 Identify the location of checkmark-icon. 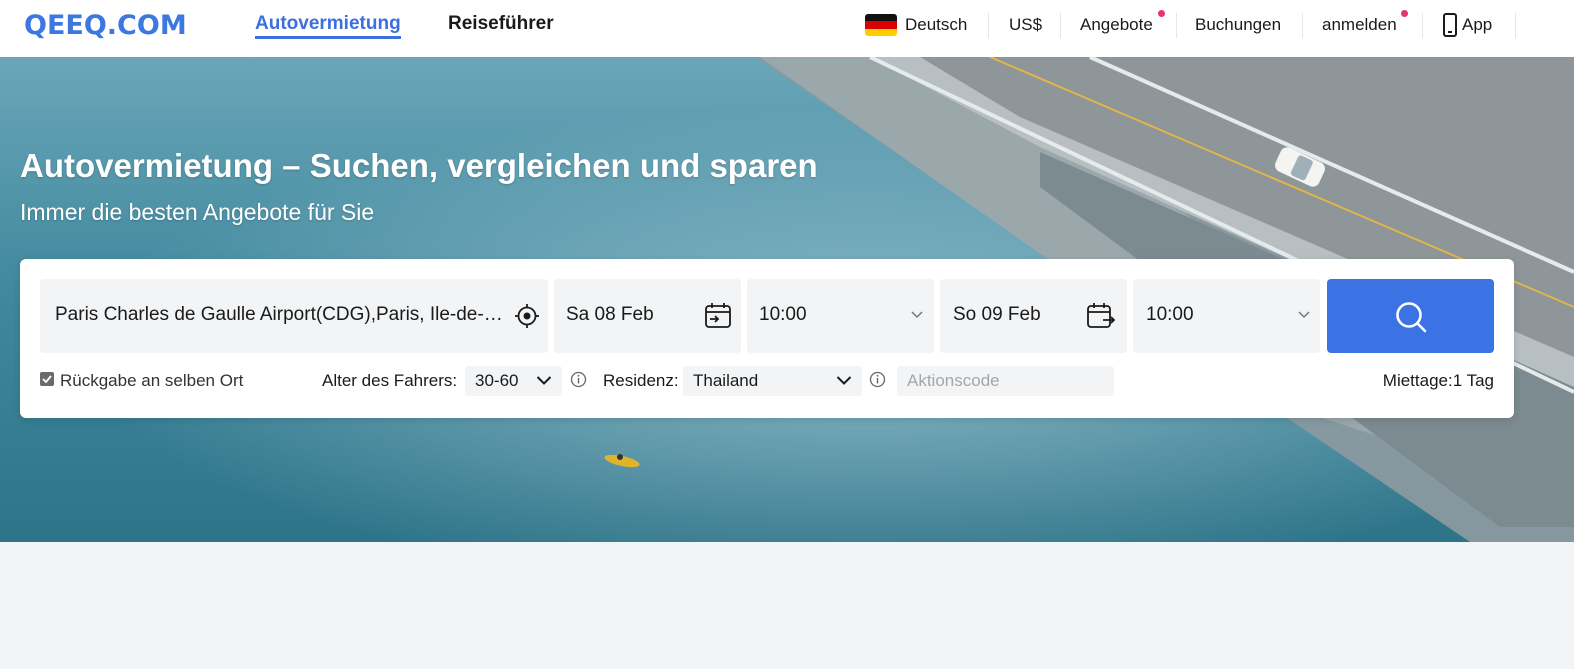
(47, 379).